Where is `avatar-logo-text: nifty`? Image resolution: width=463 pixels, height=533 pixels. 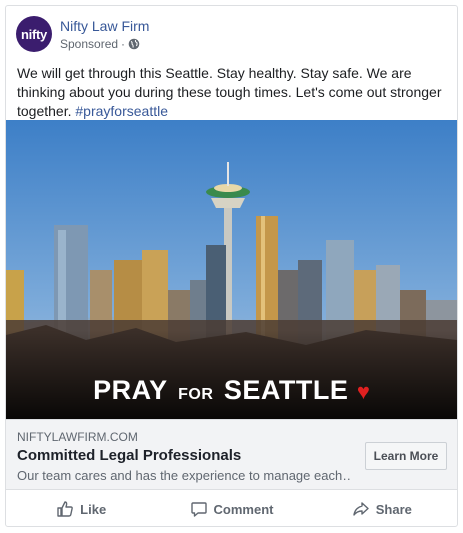 avatar-logo-text: nifty is located at coordinates (34, 34).